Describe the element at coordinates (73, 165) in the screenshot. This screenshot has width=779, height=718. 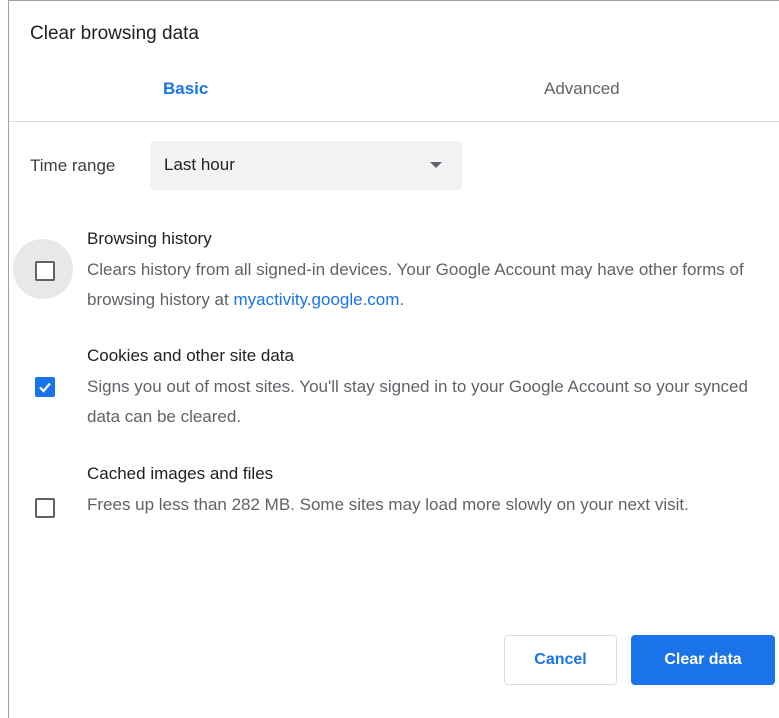
I see `time-range-label: Time range` at that location.